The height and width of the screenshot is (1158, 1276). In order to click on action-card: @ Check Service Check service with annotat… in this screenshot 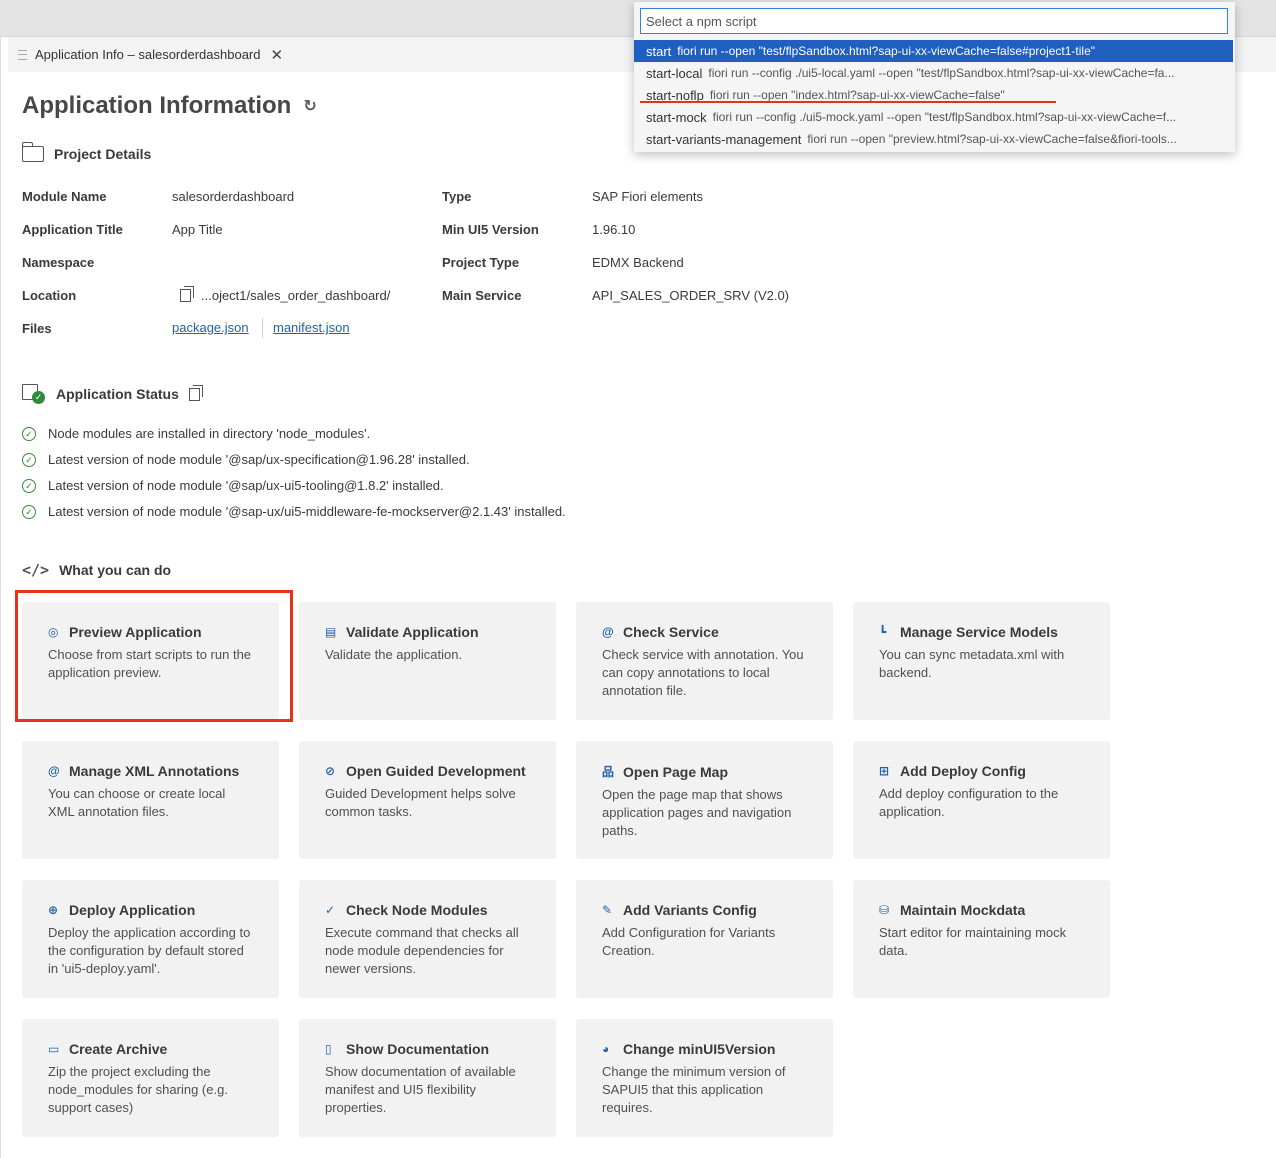, I will do `click(704, 661)`.